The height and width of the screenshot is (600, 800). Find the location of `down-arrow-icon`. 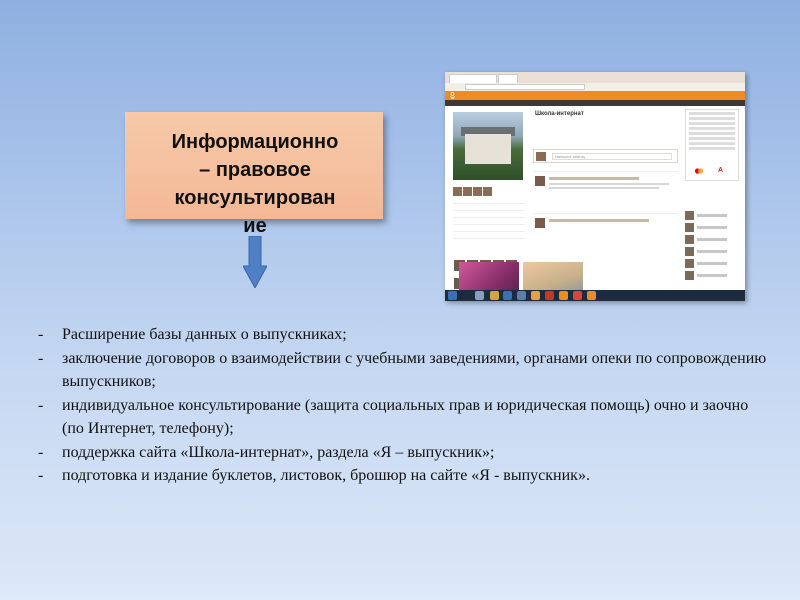

down-arrow-icon is located at coordinates (255, 262).